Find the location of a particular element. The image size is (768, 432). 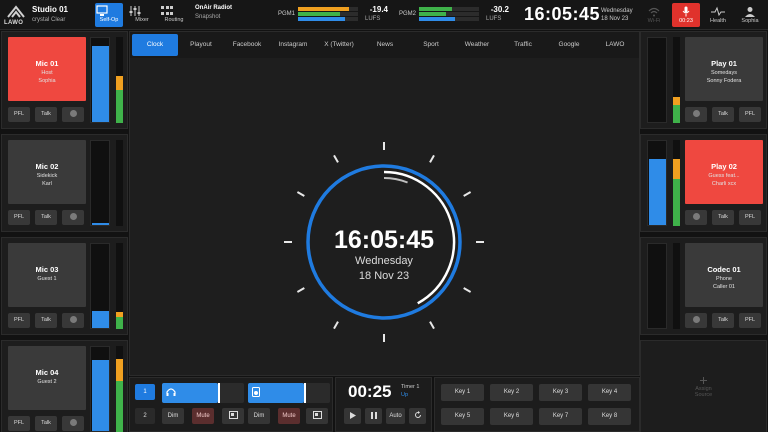

channel-strip: Mic 02 Sidekick Karl PFL Talk is located at coordinates (64, 183).